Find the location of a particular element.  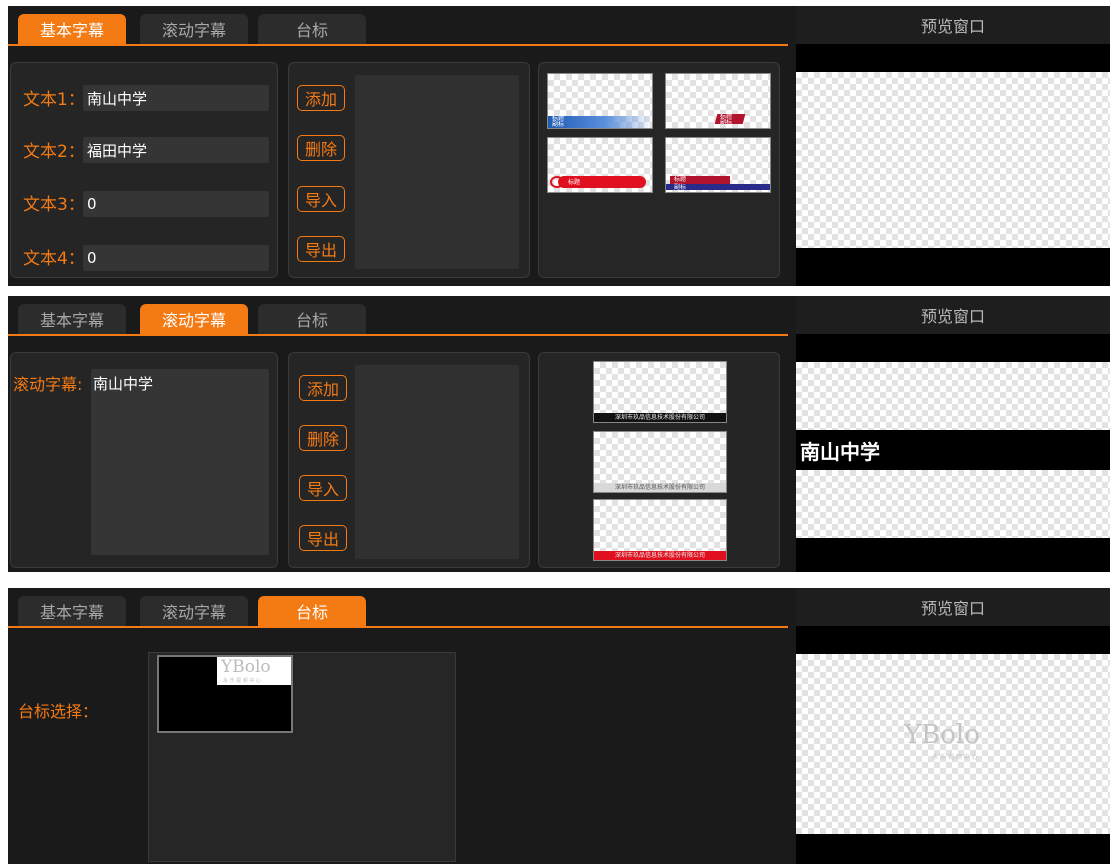

scroll-template-2: 深圳市玖品信息技术股份有限公司 is located at coordinates (660, 462).